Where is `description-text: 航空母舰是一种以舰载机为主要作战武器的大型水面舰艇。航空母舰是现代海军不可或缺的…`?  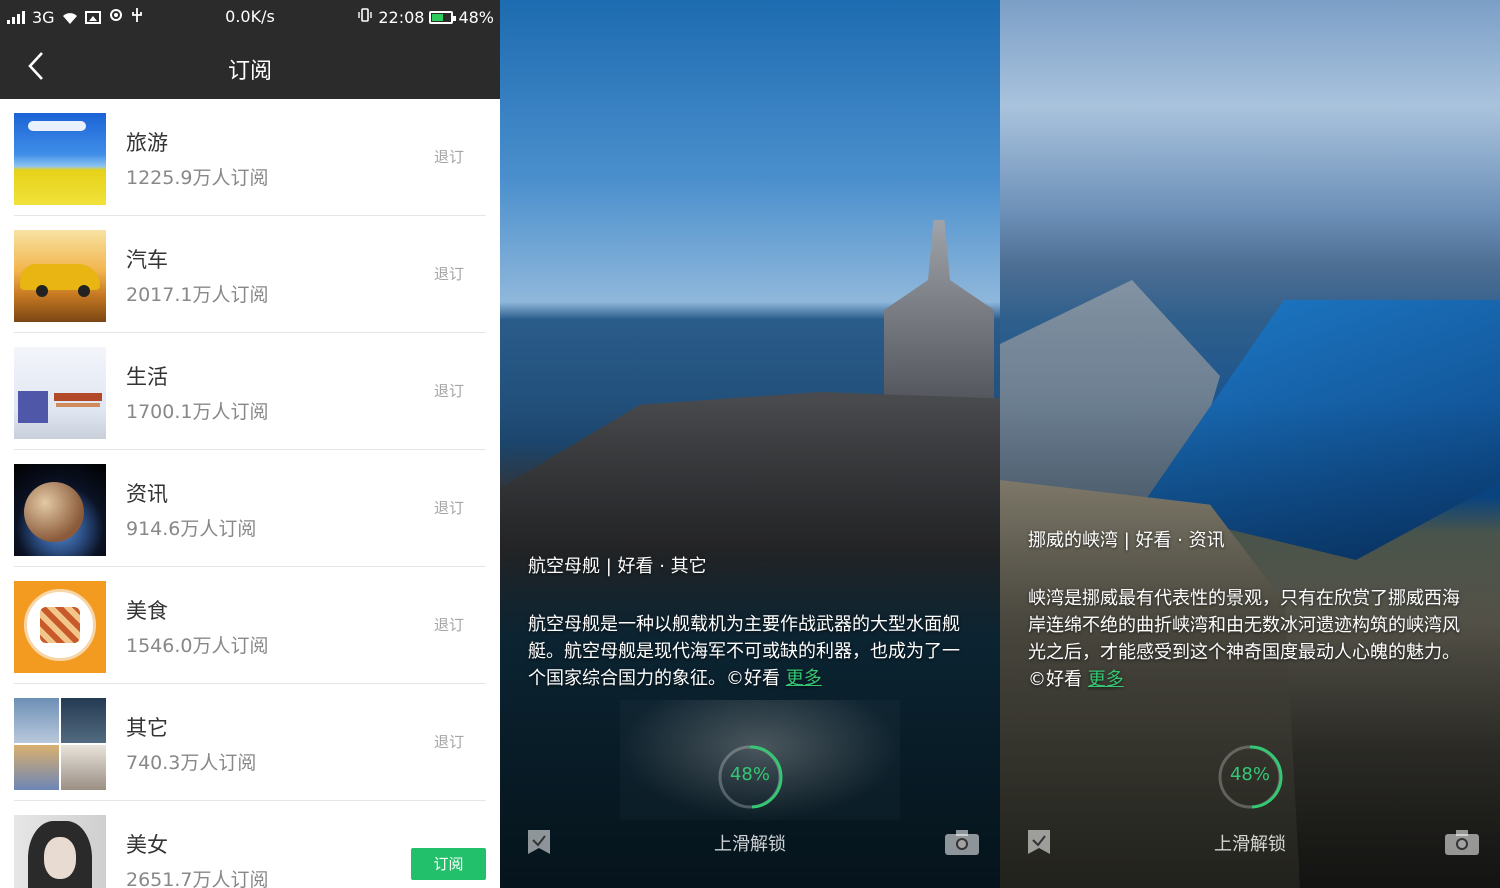
description-text: 航空母舰是一种以舰载机为主要作战武器的大型水面舰艇。航空母舰是现代海军不可或缺的… is located at coordinates (744, 651).